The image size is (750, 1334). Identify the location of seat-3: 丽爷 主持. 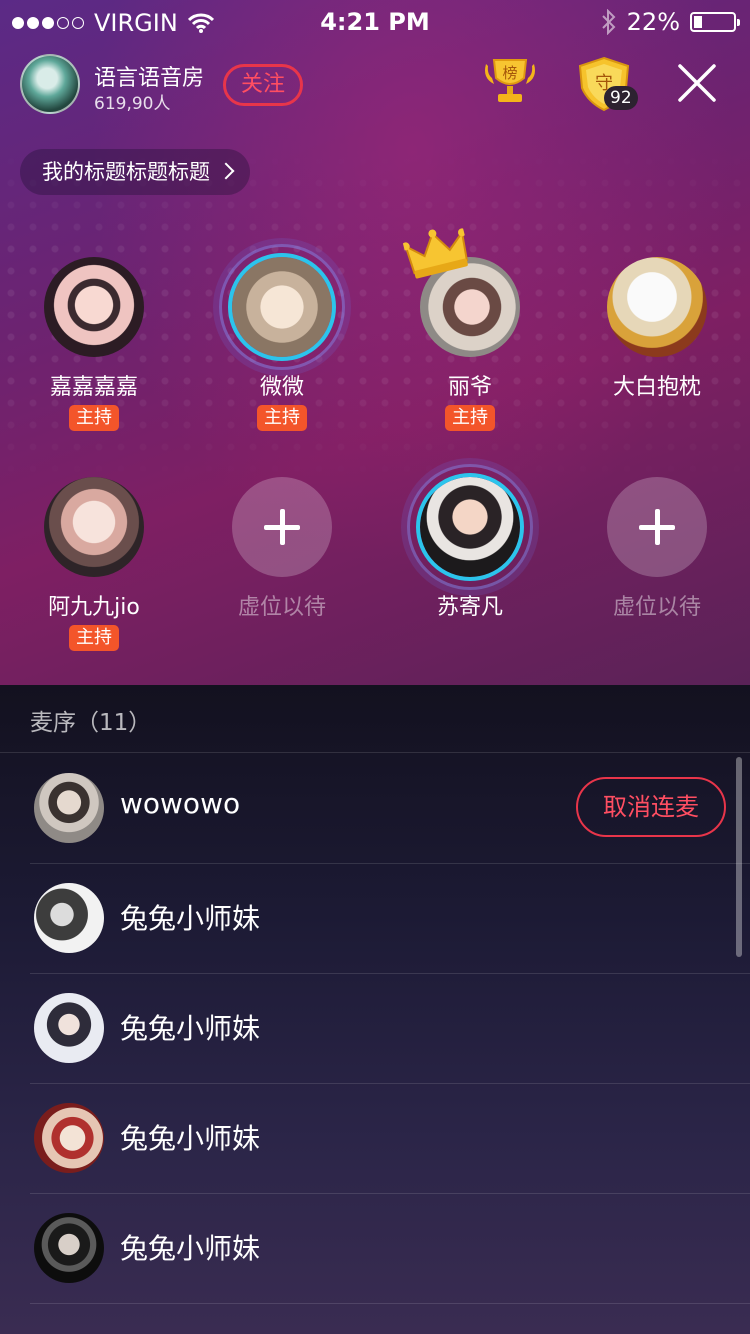
(470, 329).